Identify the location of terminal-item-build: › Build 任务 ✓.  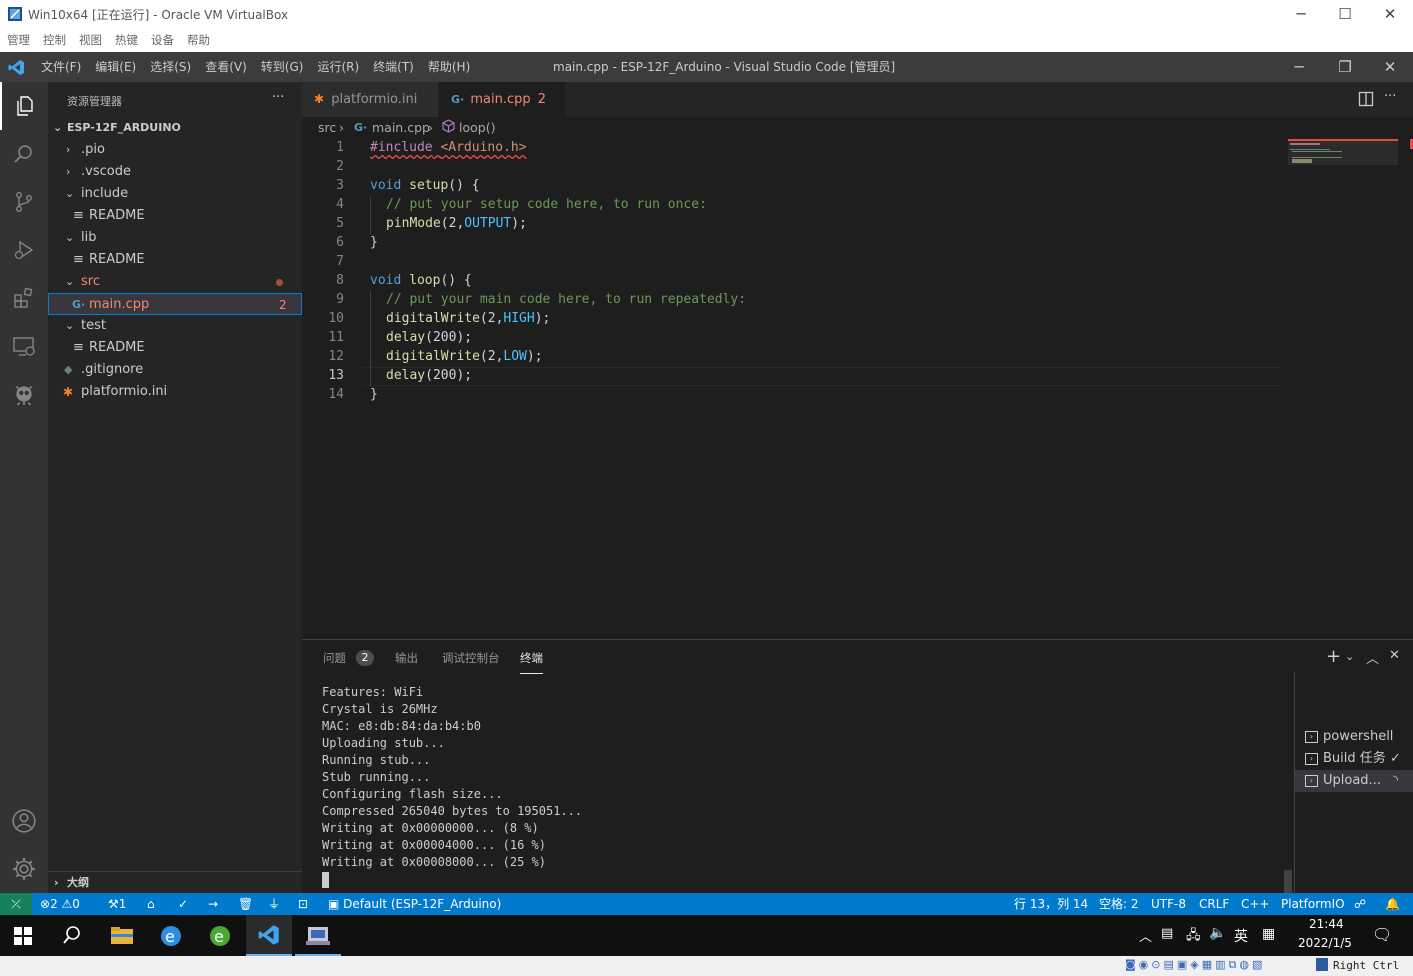
(1354, 759).